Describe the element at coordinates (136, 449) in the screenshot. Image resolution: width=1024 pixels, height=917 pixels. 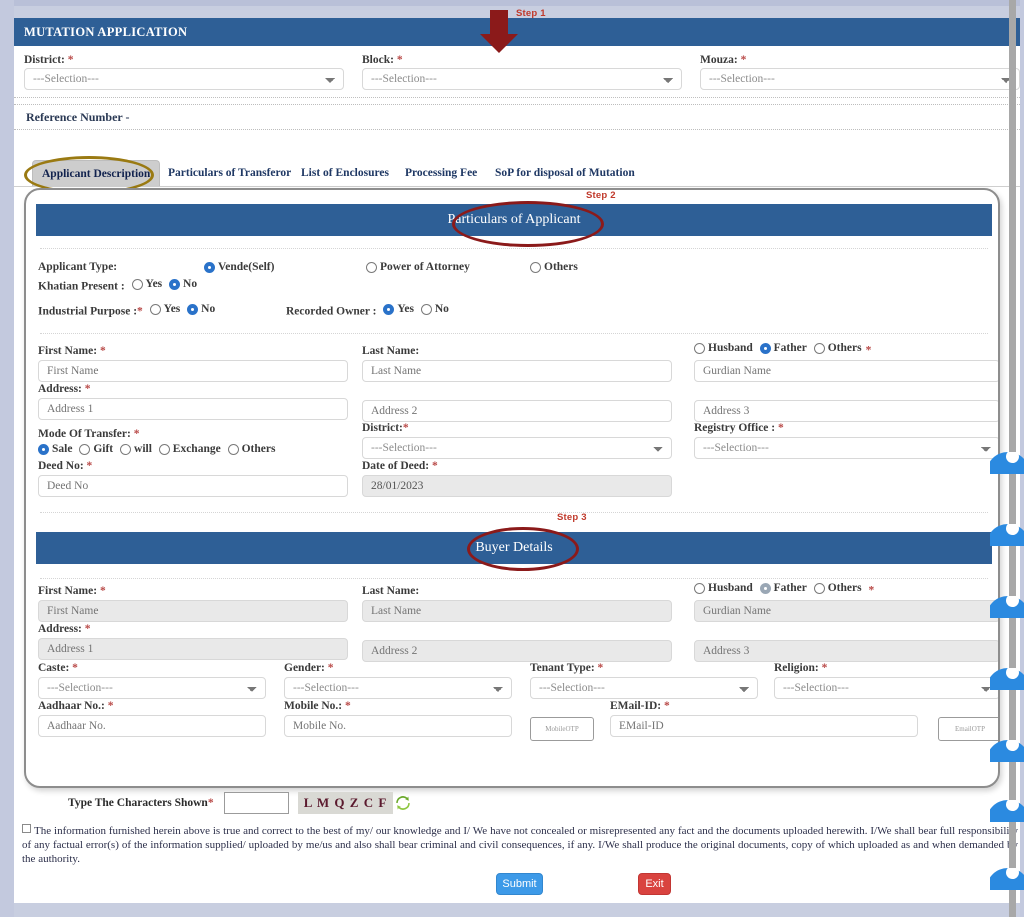
I see `mode-will: will` at that location.